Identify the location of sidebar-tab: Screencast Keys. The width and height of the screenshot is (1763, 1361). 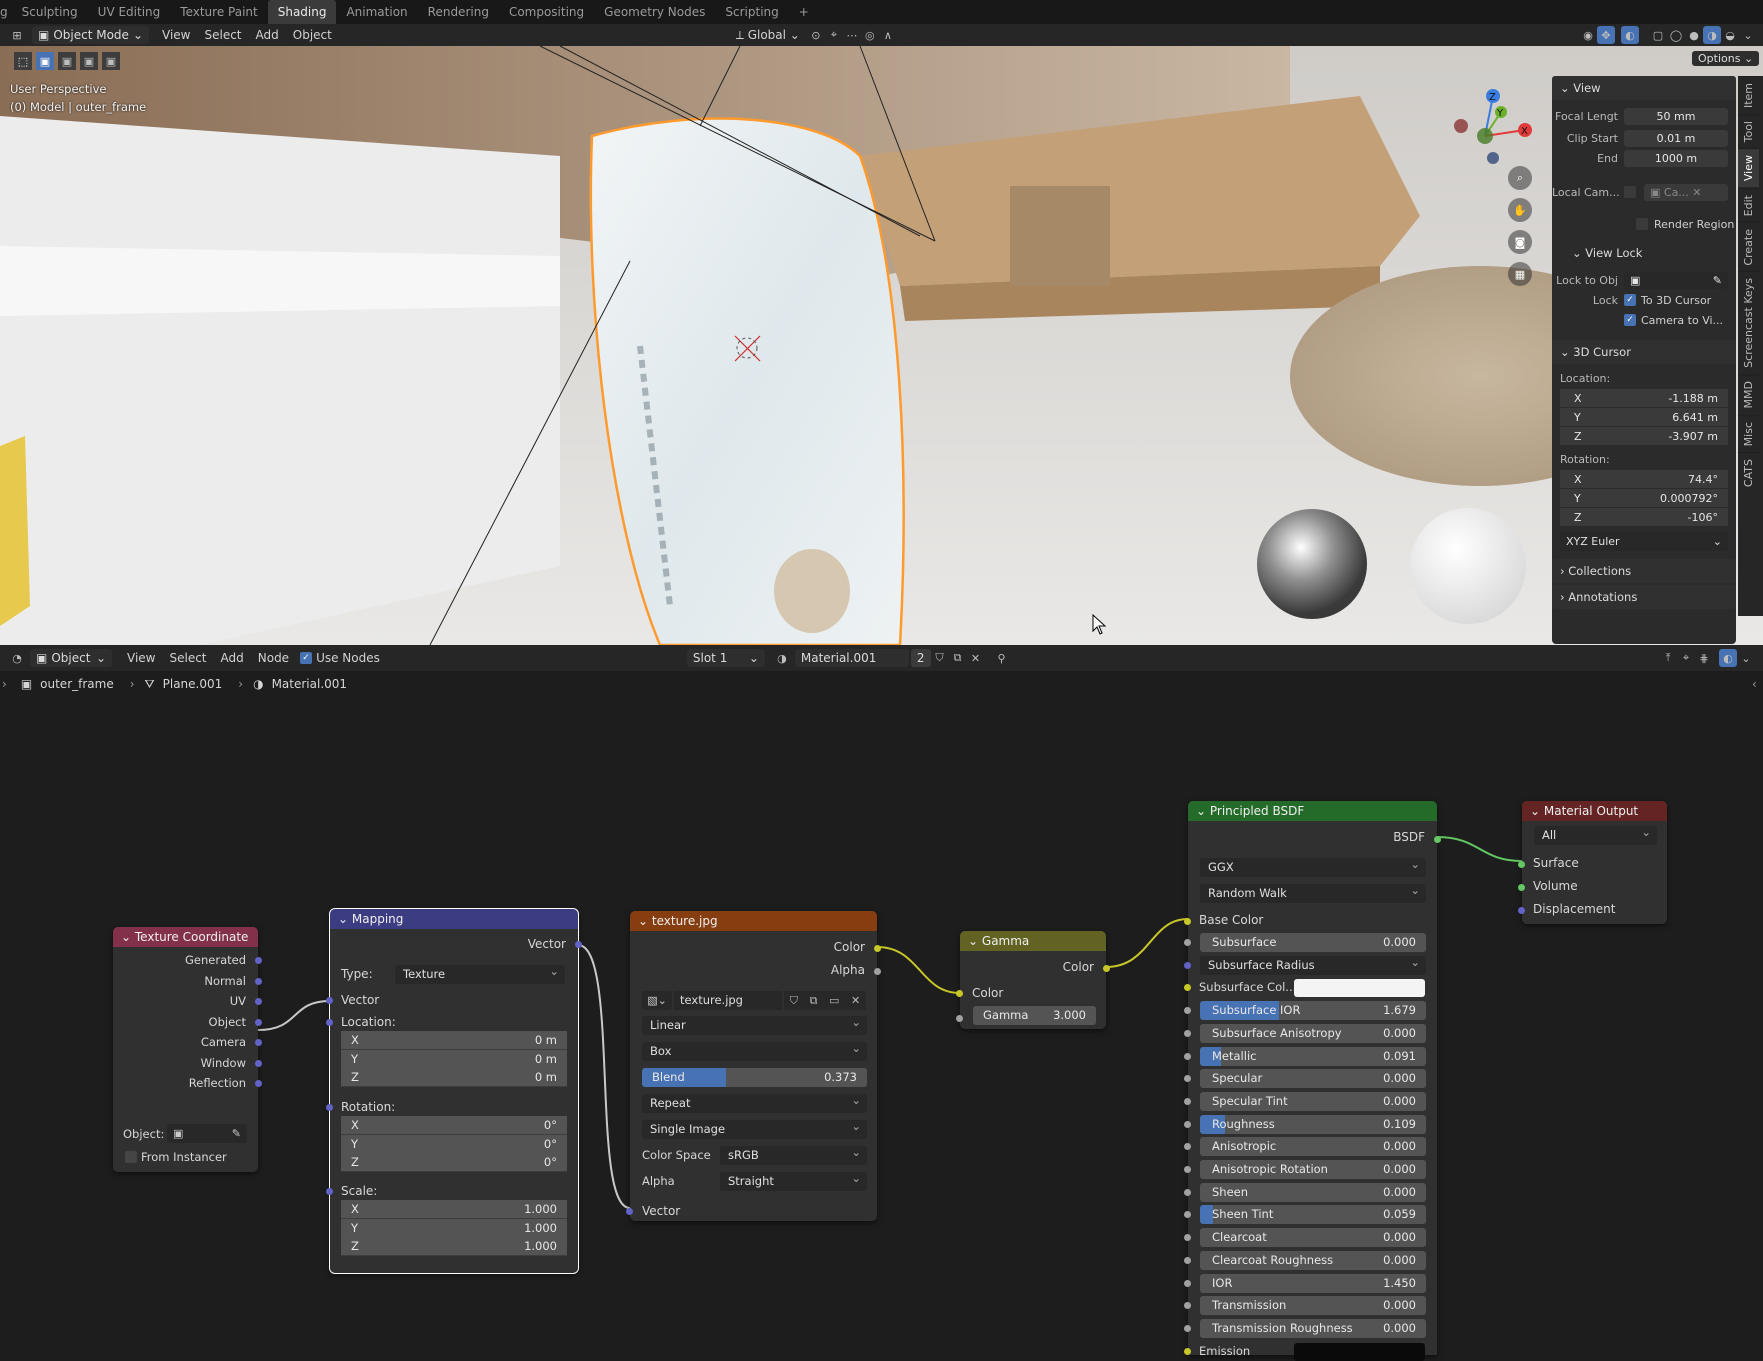
(1748, 323).